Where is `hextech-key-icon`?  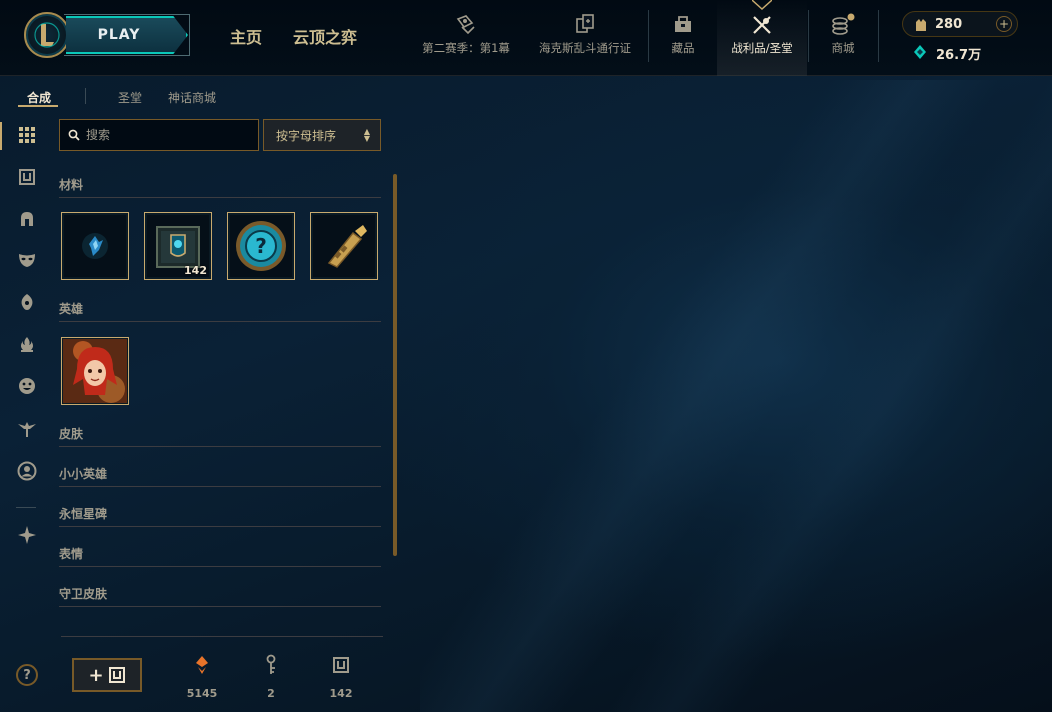
hextech-key-icon is located at coordinates (347, 246).